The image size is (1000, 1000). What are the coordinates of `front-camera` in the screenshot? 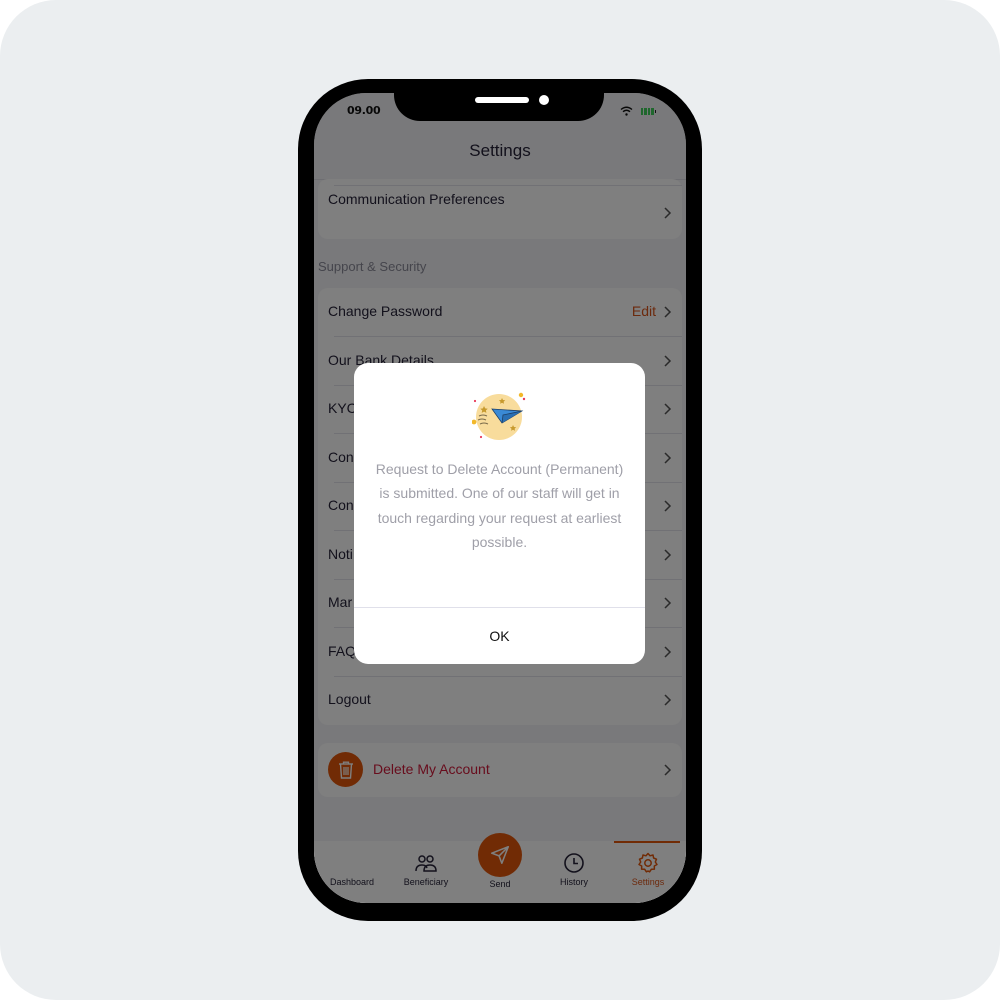 It's located at (544, 100).